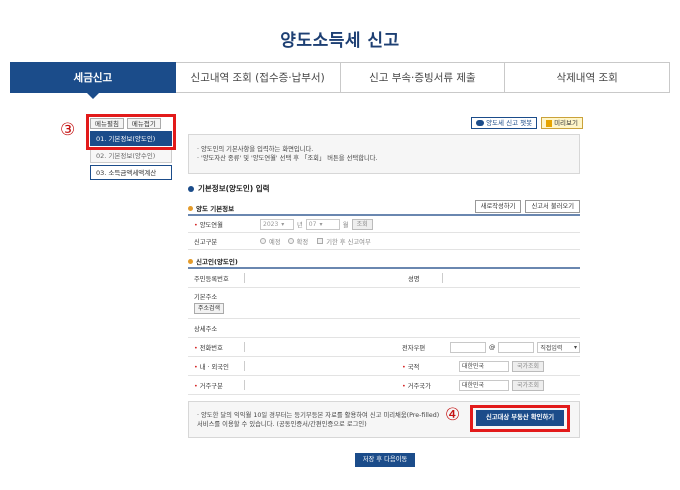 This screenshot has height=490, width=680. Describe the element at coordinates (255, 149) in the screenshot. I see `info-line: · 양도인의 기본사항을 입력하는 화면입니다.` at that location.